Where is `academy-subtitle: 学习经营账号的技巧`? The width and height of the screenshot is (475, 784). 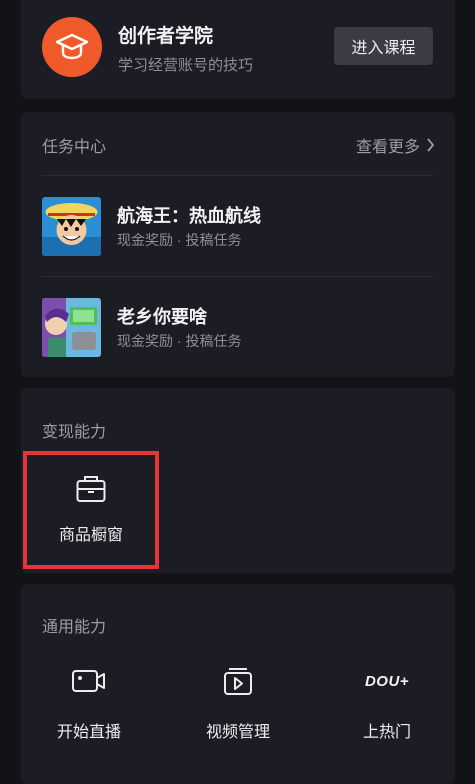
academy-subtitle: 学习经营账号的技巧 is located at coordinates (186, 65).